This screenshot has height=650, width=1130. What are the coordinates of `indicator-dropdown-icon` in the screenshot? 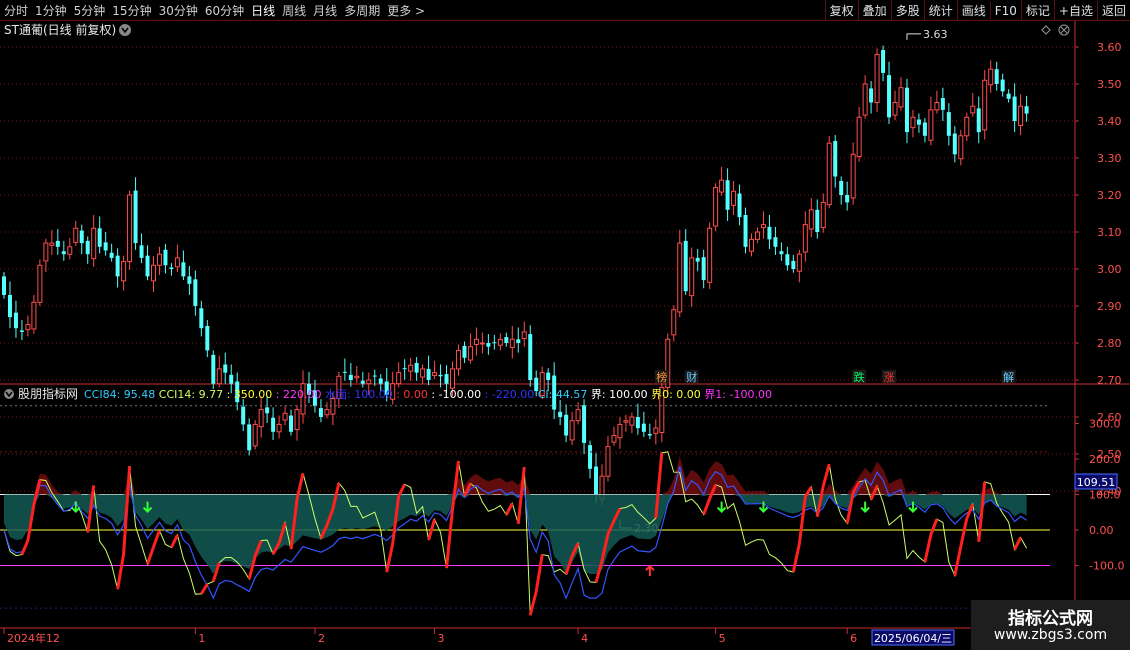 It's located at (9, 394).